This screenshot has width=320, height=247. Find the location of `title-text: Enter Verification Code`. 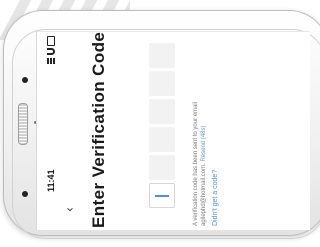

title-text: Enter Verification Code is located at coordinates (98, 129).